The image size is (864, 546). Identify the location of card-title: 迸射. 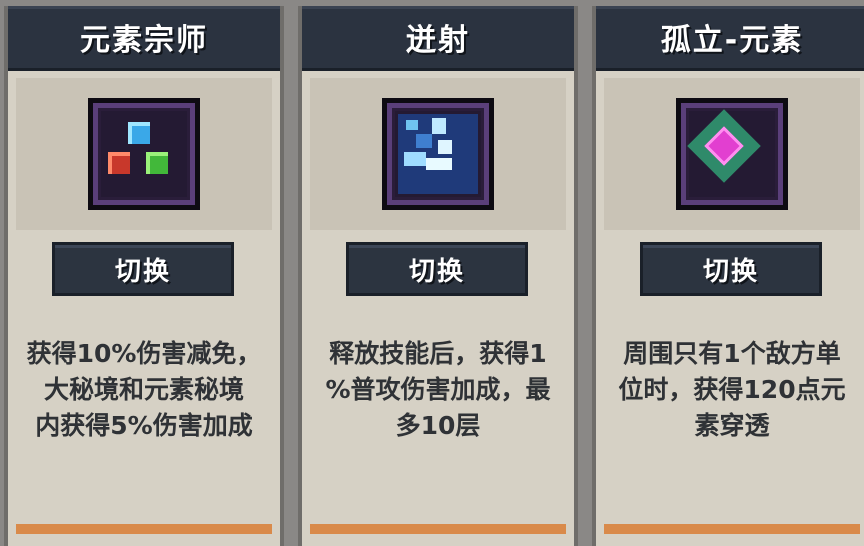
(438, 40).